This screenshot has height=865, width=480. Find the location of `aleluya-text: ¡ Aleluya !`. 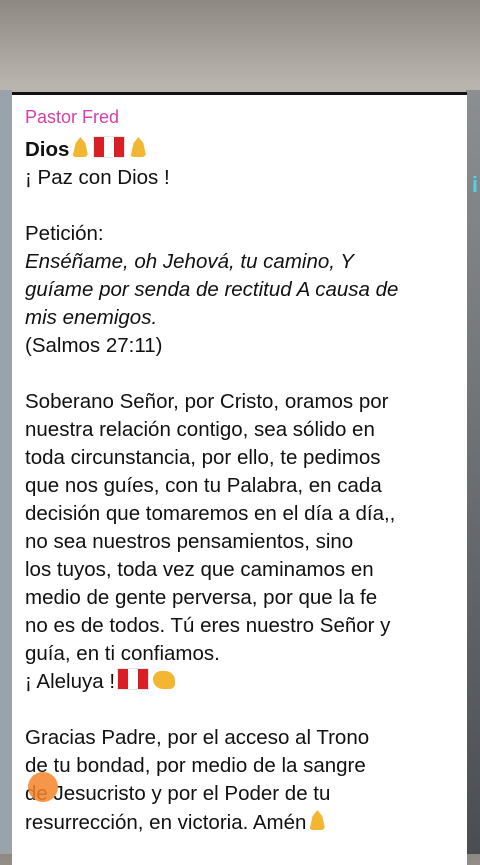

aleluya-text: ¡ Aleluya ! is located at coordinates (70, 681).